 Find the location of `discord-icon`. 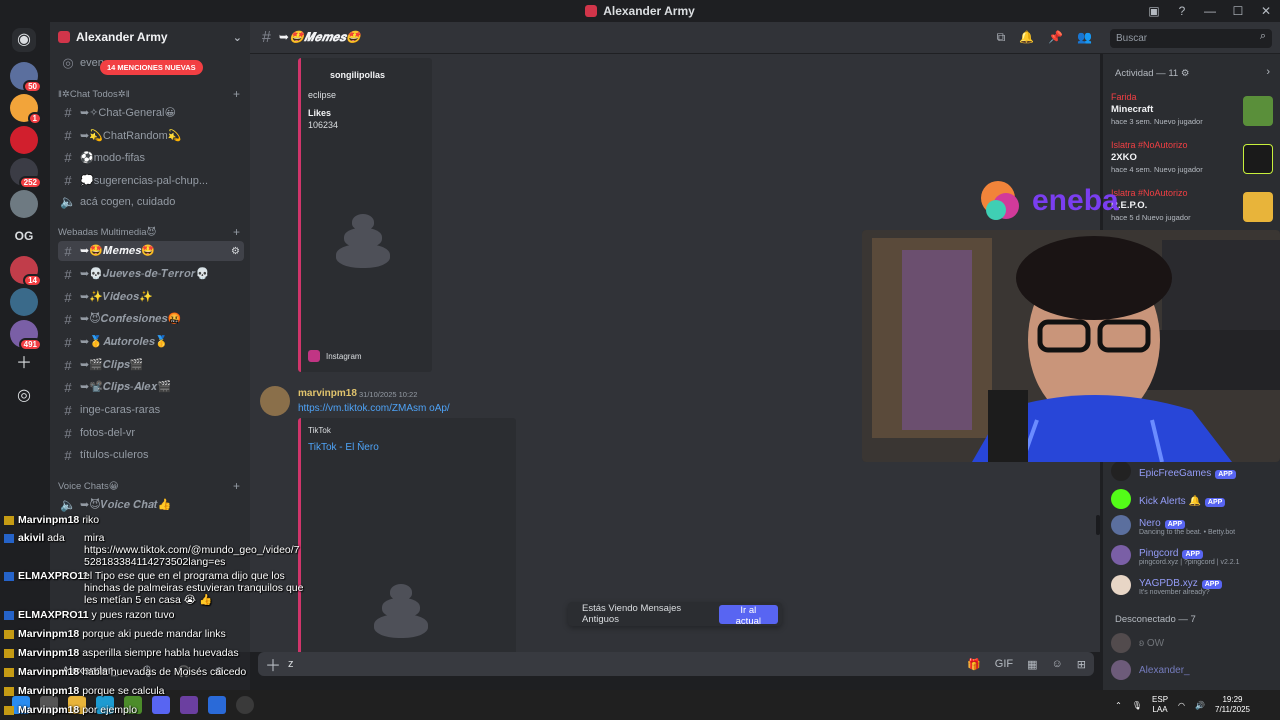

discord-icon is located at coordinates (161, 705).